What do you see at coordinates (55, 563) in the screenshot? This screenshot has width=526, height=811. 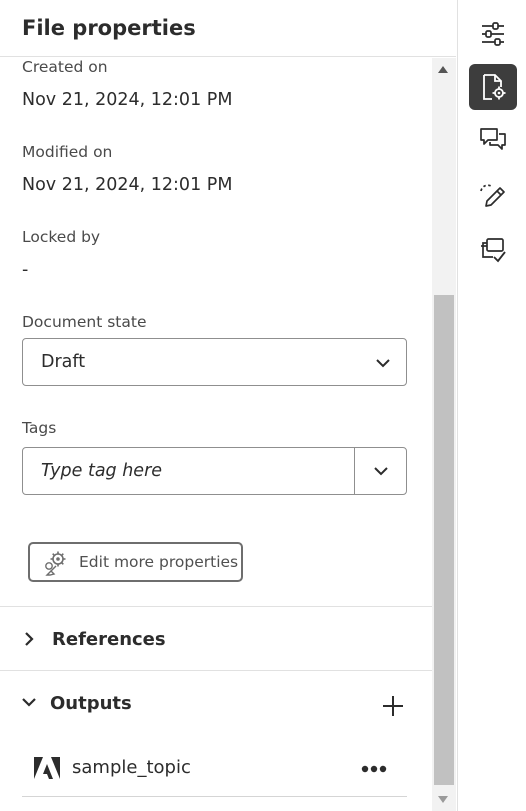 I see `gear-pencil-icon` at bounding box center [55, 563].